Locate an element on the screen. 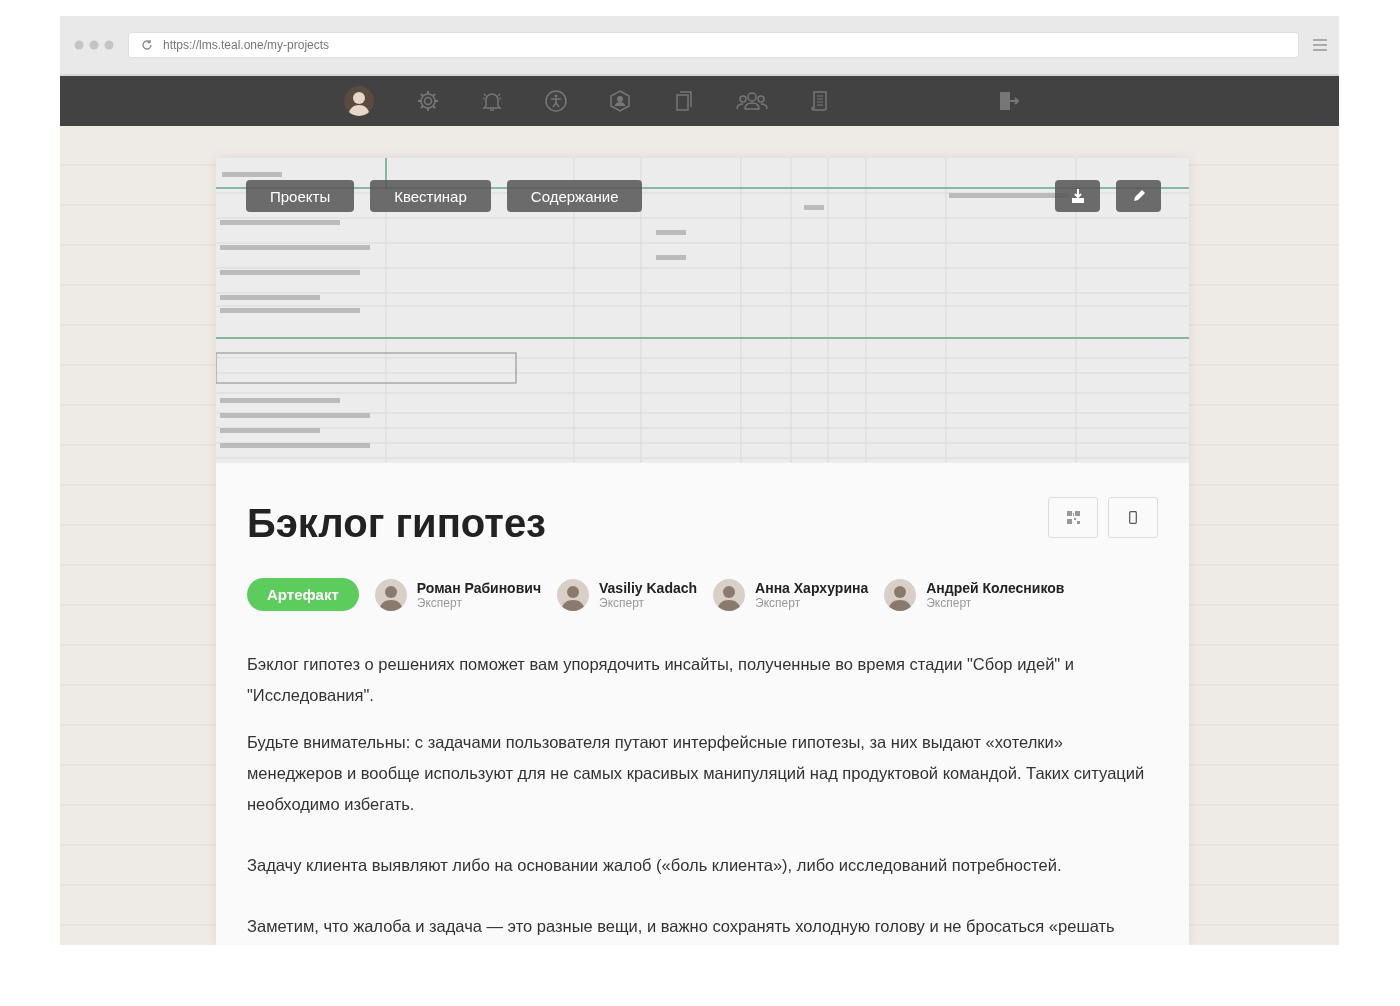 Image resolution: width=1400 pixels, height=1006 pixels. gear-icon is located at coordinates (428, 101).